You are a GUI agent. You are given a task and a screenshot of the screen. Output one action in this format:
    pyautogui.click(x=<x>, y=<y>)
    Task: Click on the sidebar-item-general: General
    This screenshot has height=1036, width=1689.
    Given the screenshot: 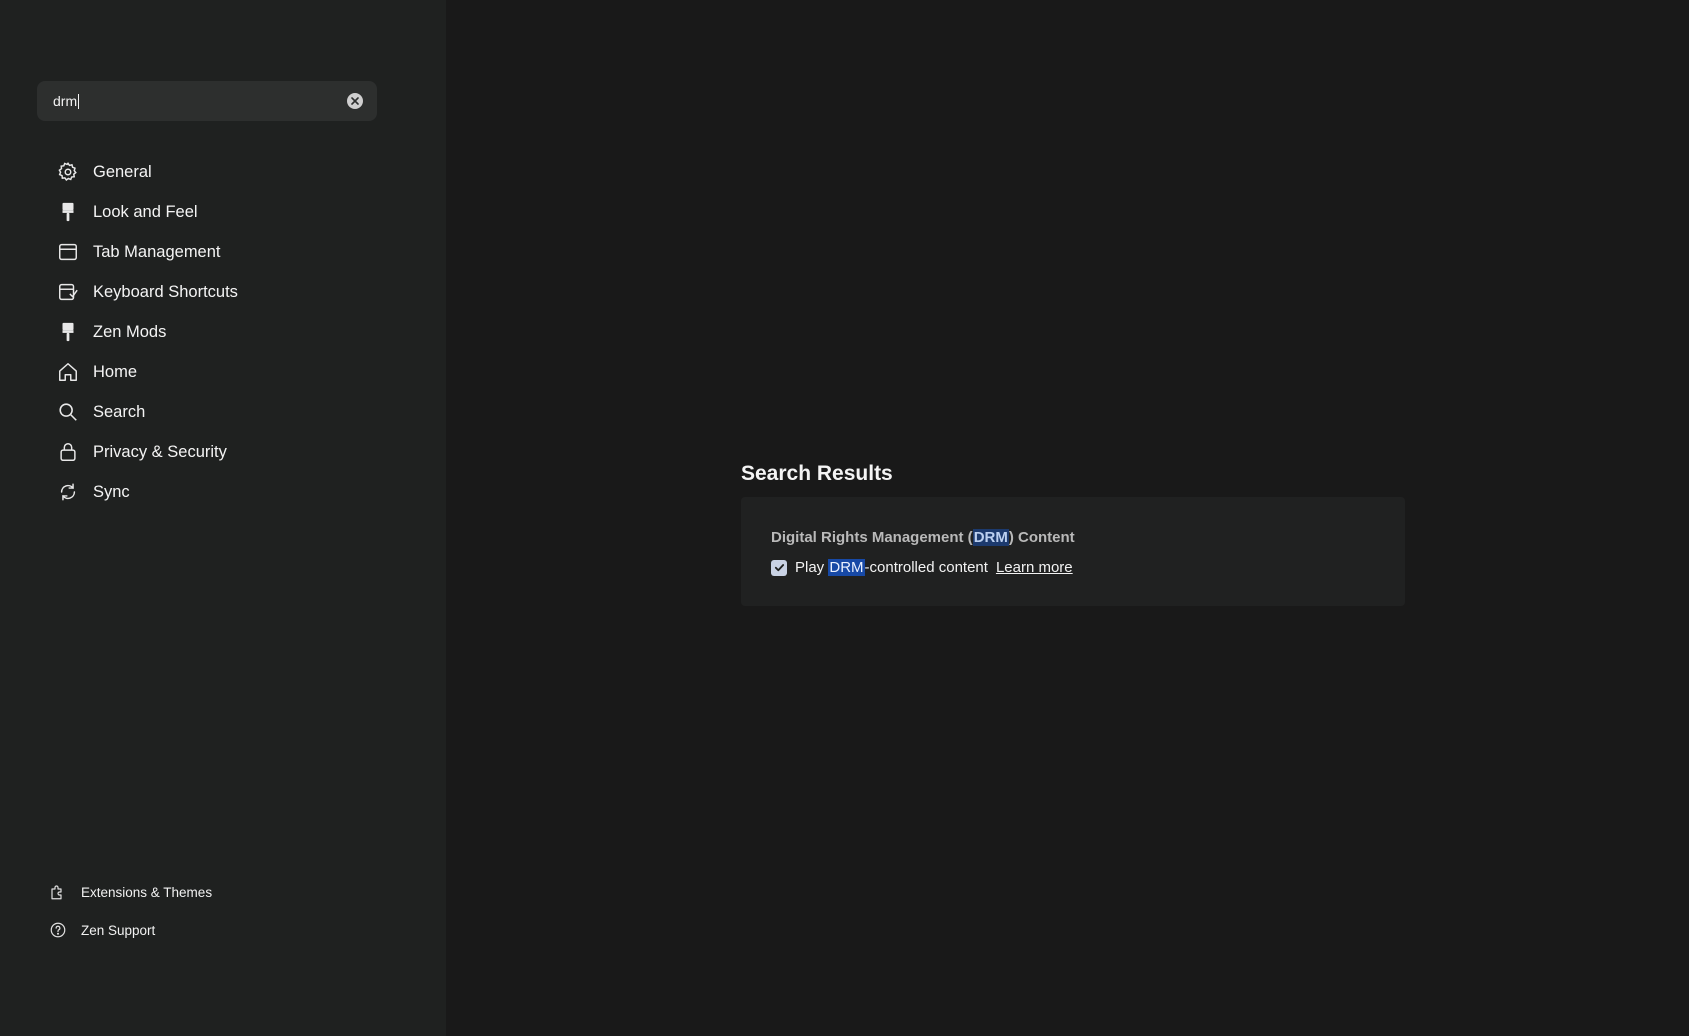 What is the action you would take?
    pyautogui.click(x=147, y=172)
    